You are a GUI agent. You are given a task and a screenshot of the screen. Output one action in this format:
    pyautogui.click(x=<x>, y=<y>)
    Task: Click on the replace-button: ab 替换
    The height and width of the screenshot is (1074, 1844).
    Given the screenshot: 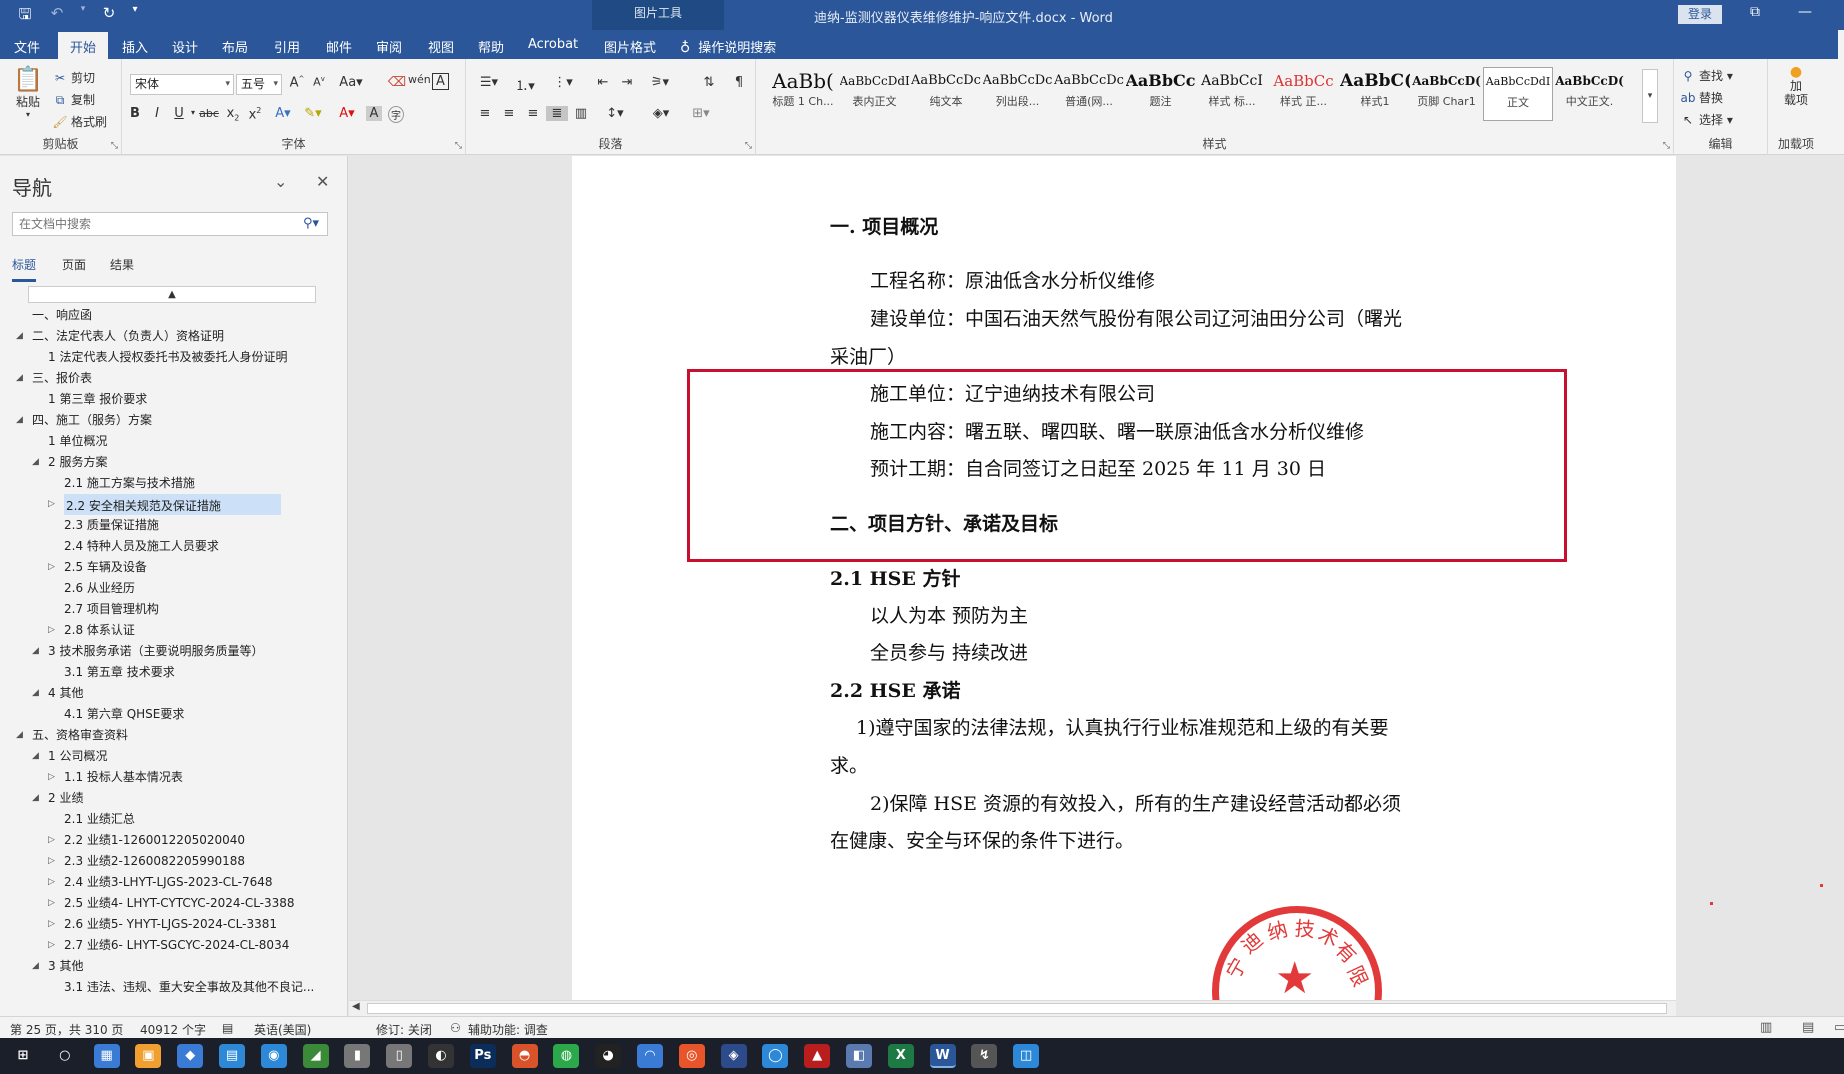 What is the action you would take?
    pyautogui.click(x=1702, y=97)
    